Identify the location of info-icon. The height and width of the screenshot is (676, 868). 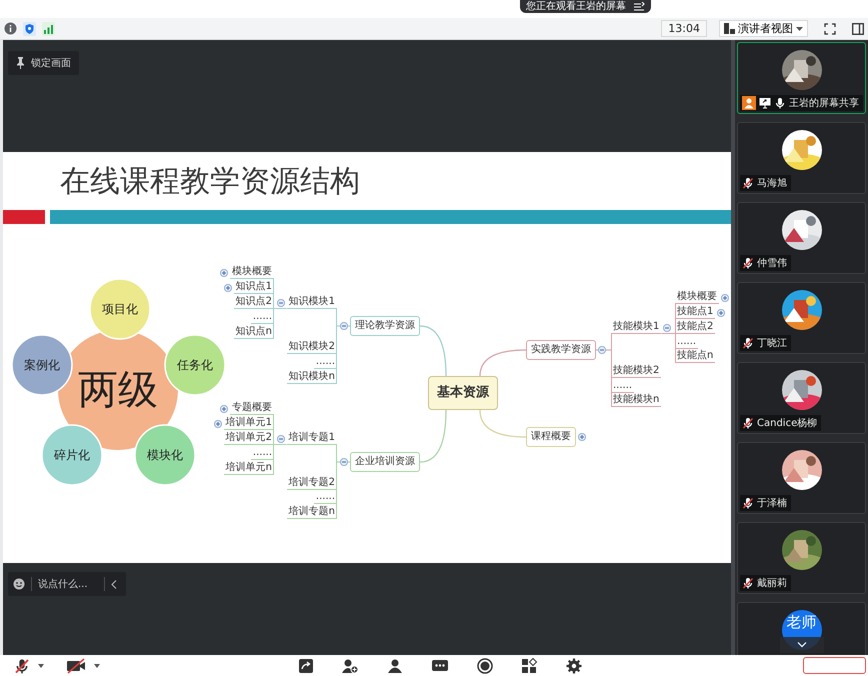
(10, 28).